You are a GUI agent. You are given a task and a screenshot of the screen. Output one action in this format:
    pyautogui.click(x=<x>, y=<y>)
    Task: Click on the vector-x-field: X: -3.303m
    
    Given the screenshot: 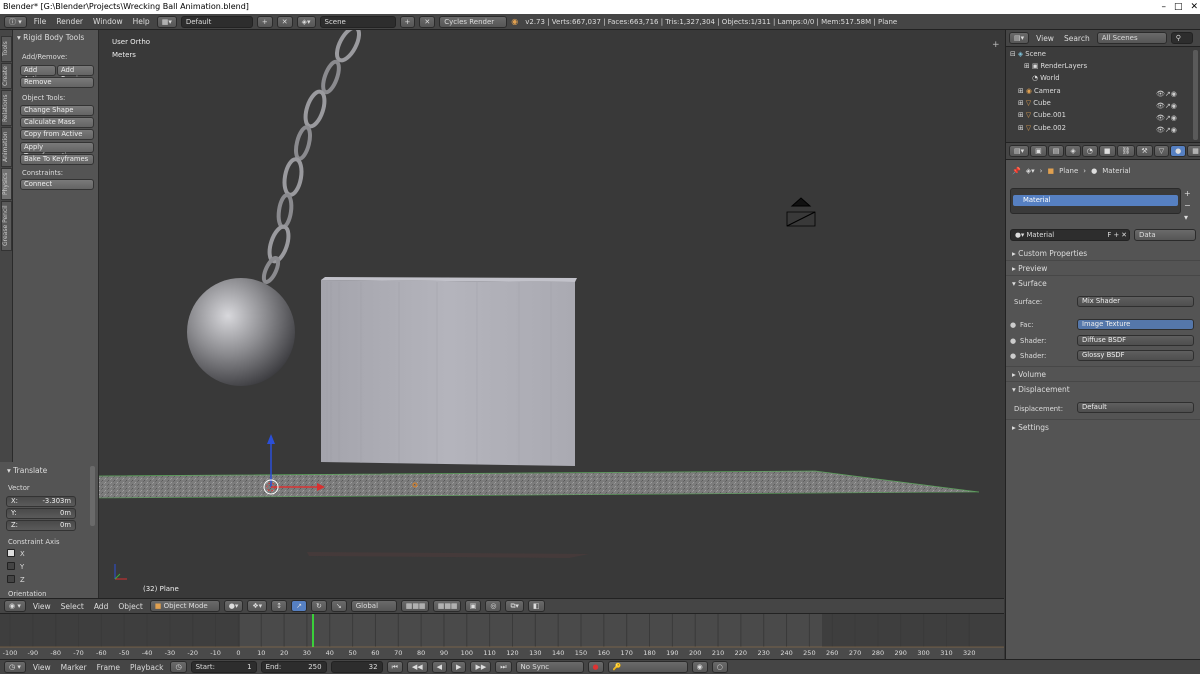 What is the action you would take?
    pyautogui.click(x=41, y=501)
    